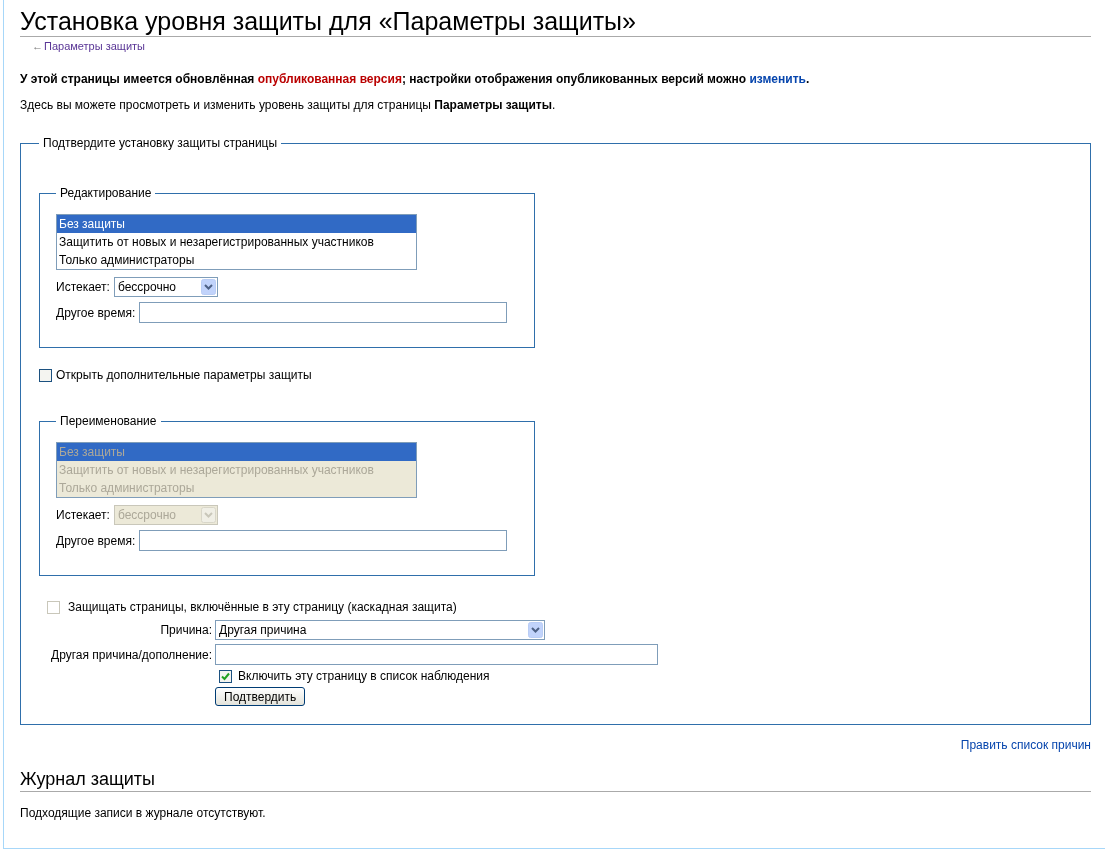 The width and height of the screenshot is (1105, 854). What do you see at coordinates (1025, 745) in the screenshot?
I see `edit-reasons-link: Править список причин` at bounding box center [1025, 745].